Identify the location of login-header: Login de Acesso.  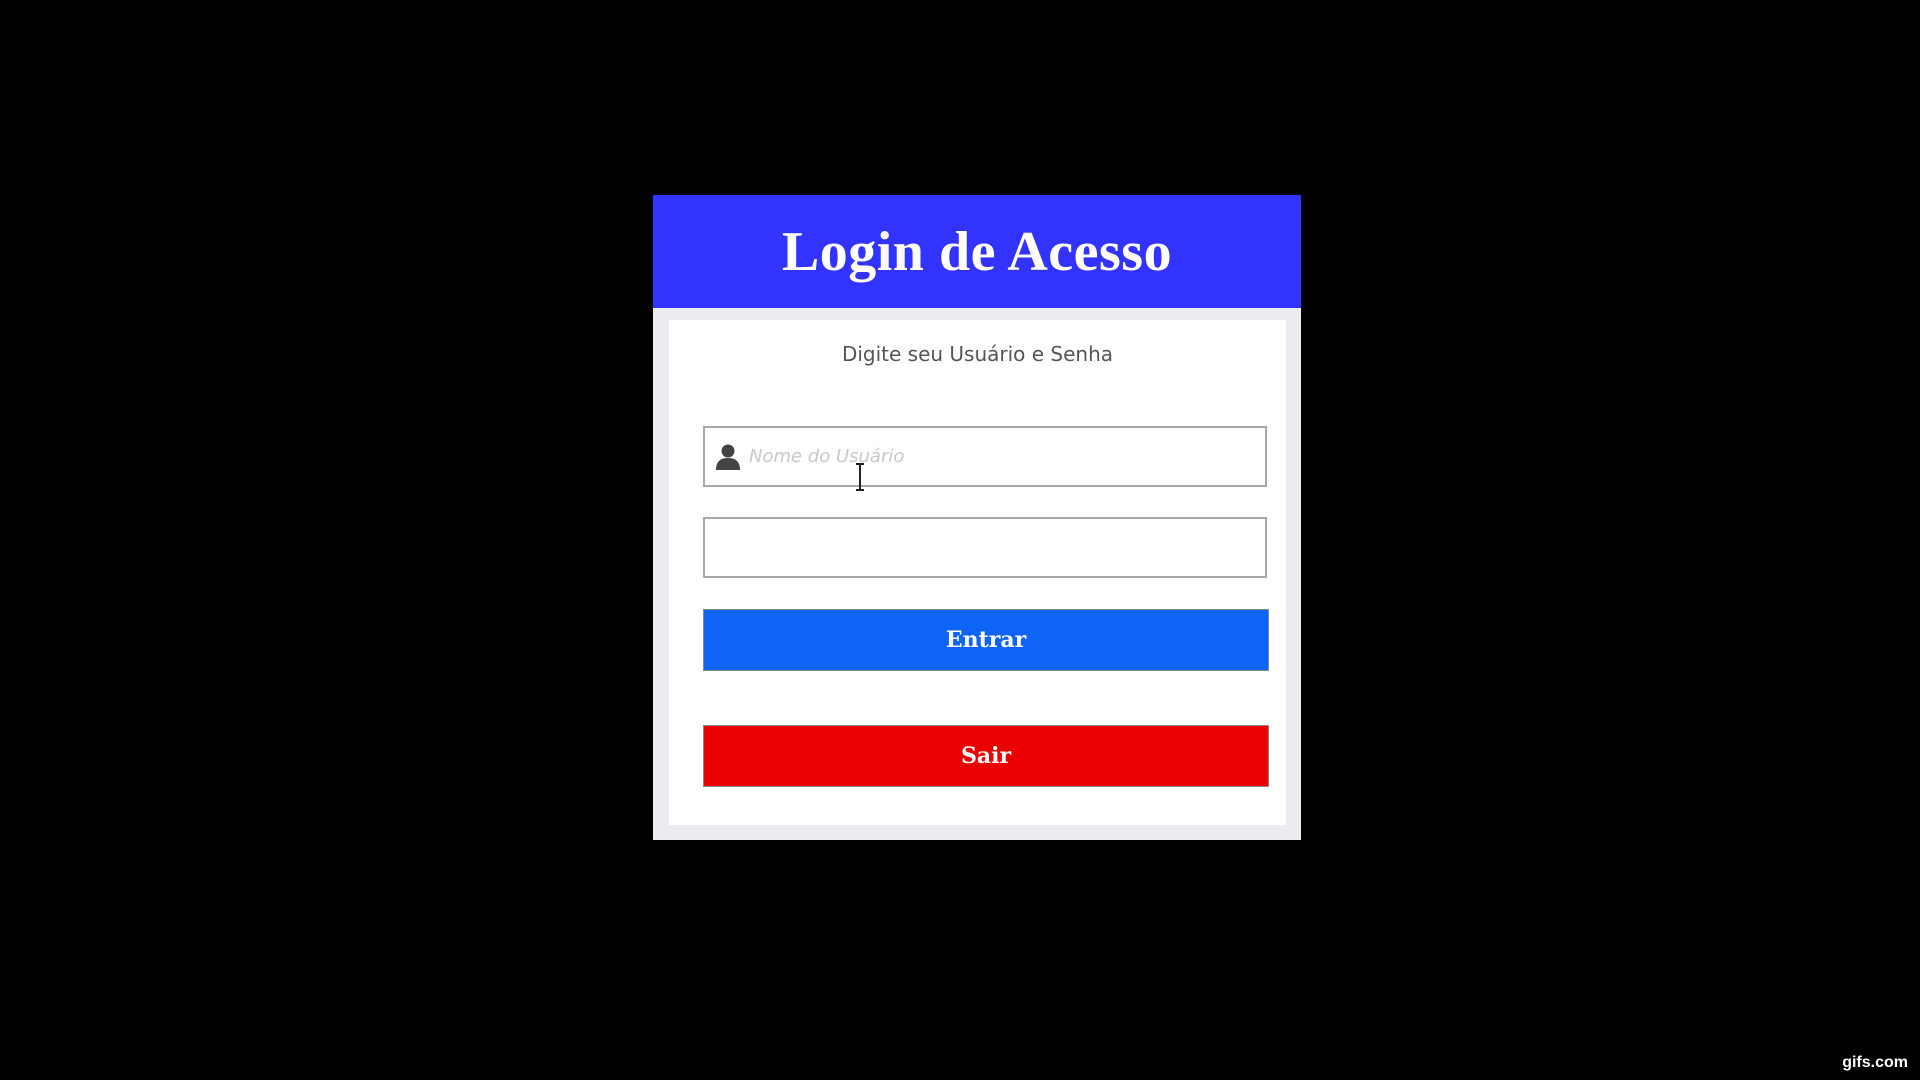
(977, 251).